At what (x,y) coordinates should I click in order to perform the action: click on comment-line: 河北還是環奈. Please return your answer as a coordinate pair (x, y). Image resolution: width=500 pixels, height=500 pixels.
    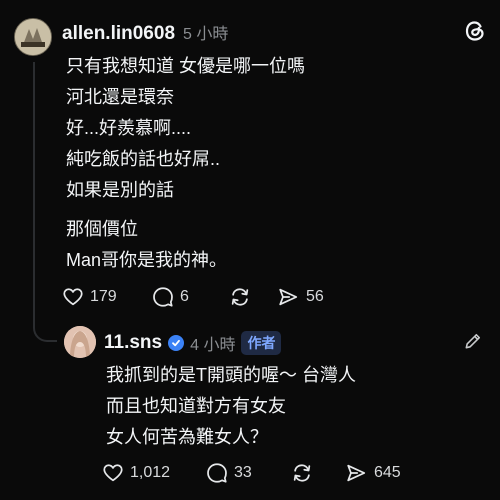
    Looking at the image, I should click on (120, 97).